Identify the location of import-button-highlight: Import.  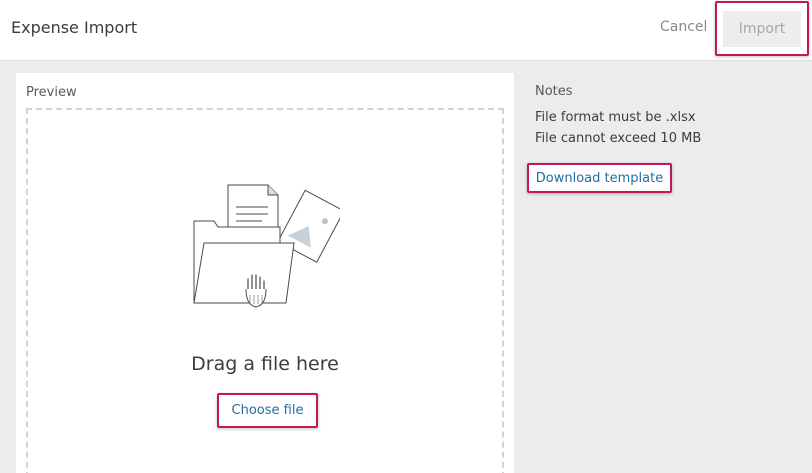
(762, 28).